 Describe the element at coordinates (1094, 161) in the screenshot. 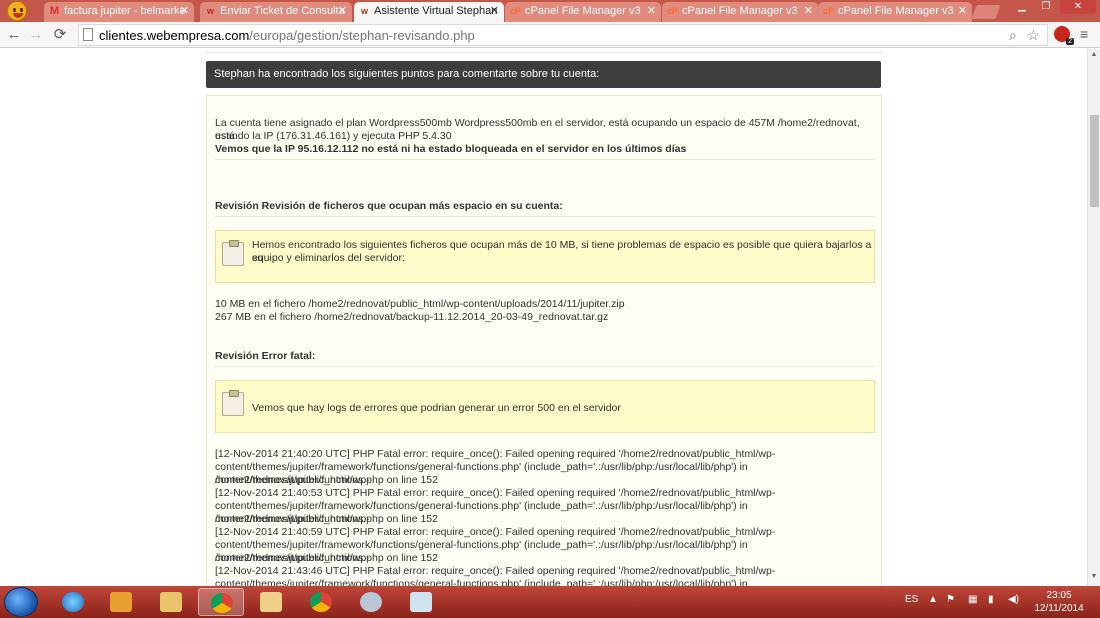

I see `scrollbar-thumb` at that location.